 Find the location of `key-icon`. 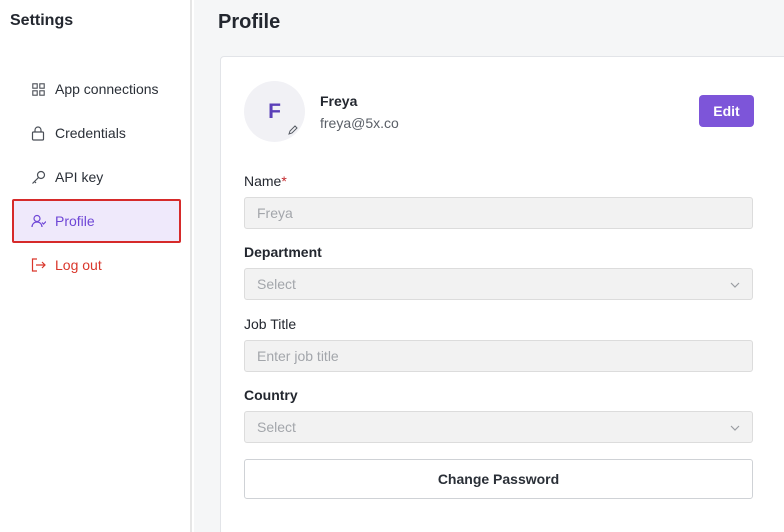

key-icon is located at coordinates (38, 177).